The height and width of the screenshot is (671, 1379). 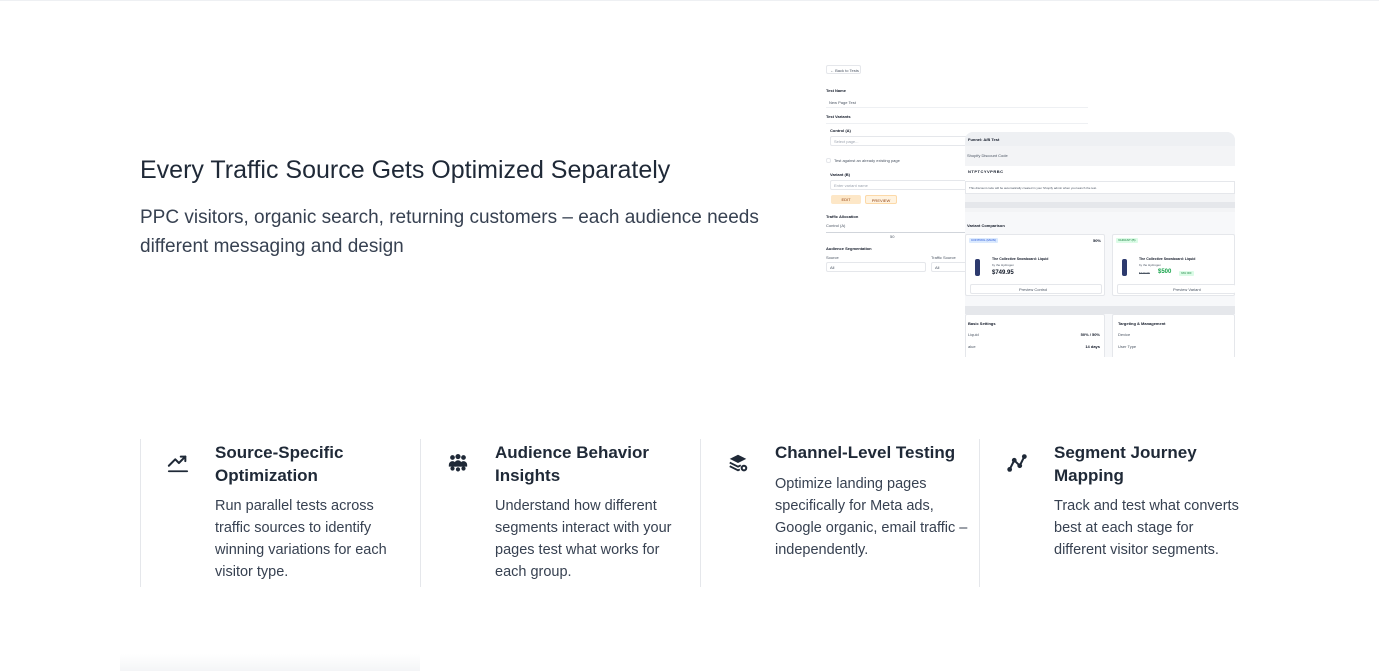 What do you see at coordinates (987, 155) in the screenshot?
I see `discount-label: Shopify Discount Code` at bounding box center [987, 155].